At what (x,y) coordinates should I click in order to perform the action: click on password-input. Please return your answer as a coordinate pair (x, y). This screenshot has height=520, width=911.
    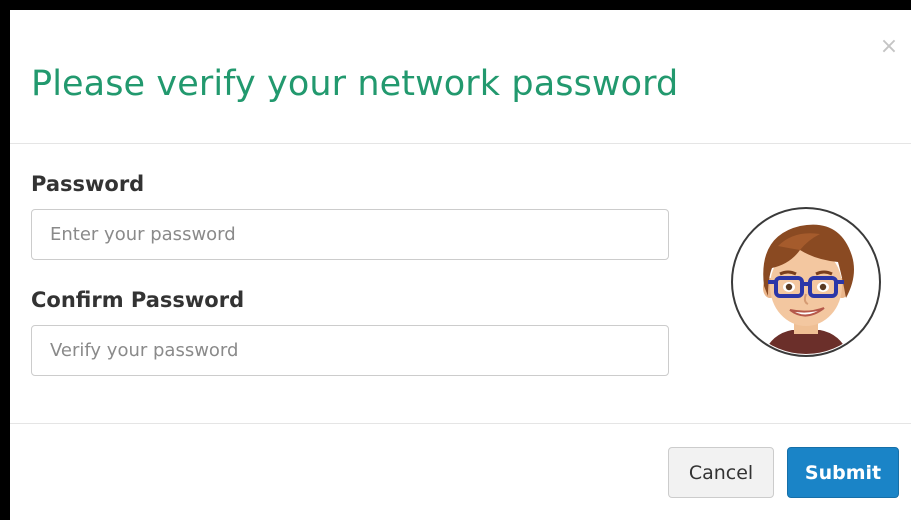
    Looking at the image, I should click on (350, 234).